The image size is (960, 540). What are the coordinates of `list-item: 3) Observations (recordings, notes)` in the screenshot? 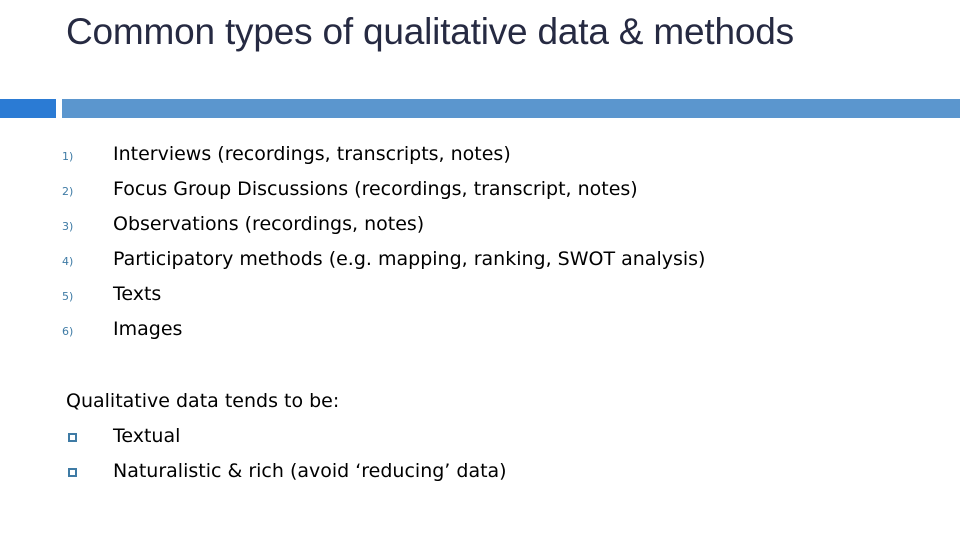 It's located at (480, 226).